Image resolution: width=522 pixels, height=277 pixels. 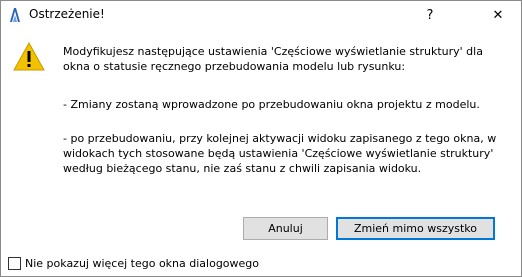 I want to click on close-button: ✕, so click(x=498, y=15).